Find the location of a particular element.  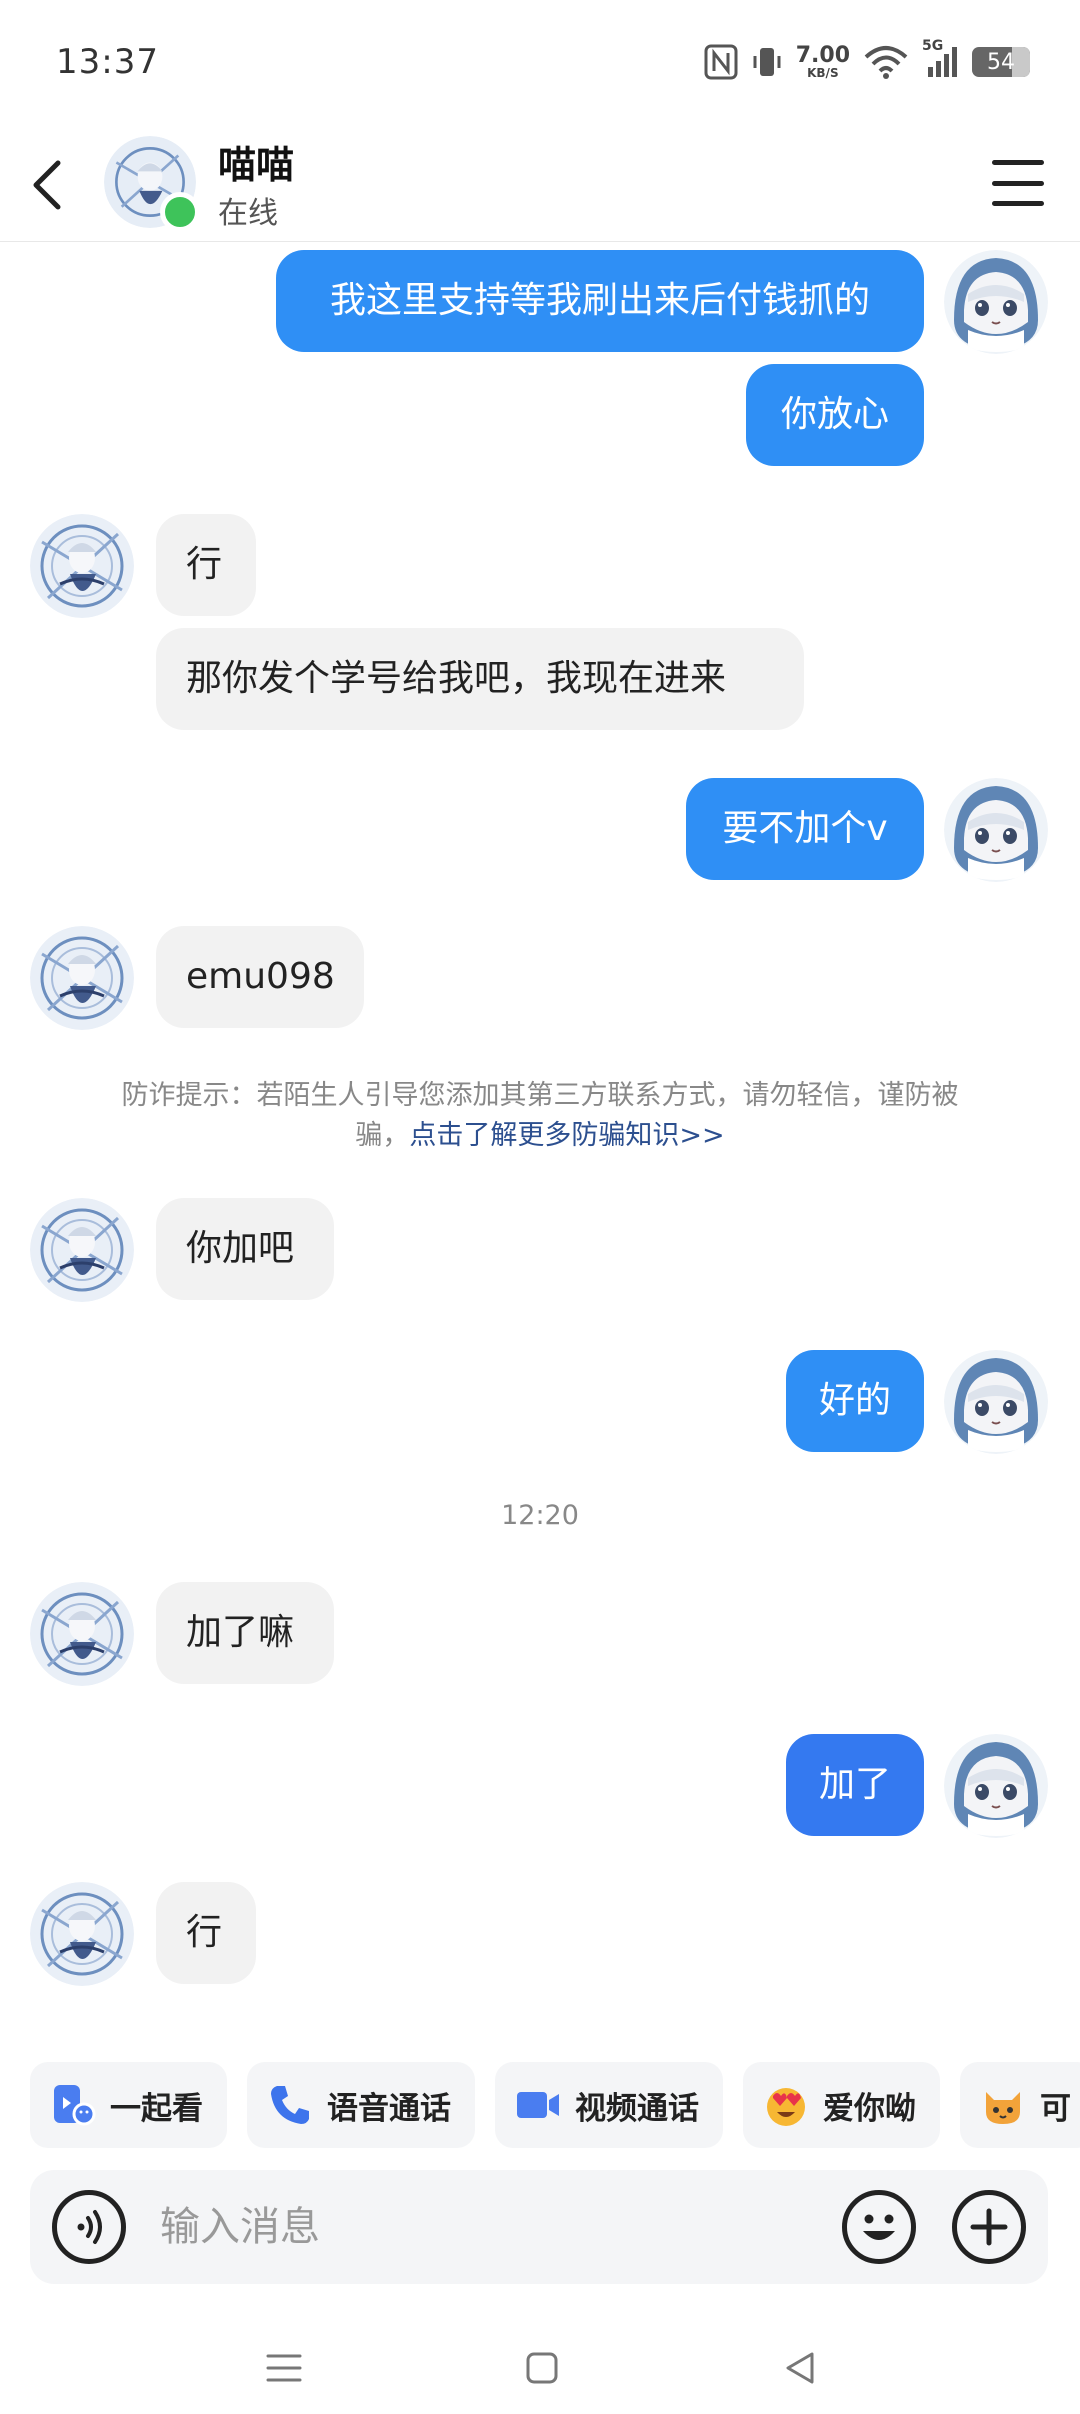

quick-action-label: 语音通话 is located at coordinates (389, 2108).